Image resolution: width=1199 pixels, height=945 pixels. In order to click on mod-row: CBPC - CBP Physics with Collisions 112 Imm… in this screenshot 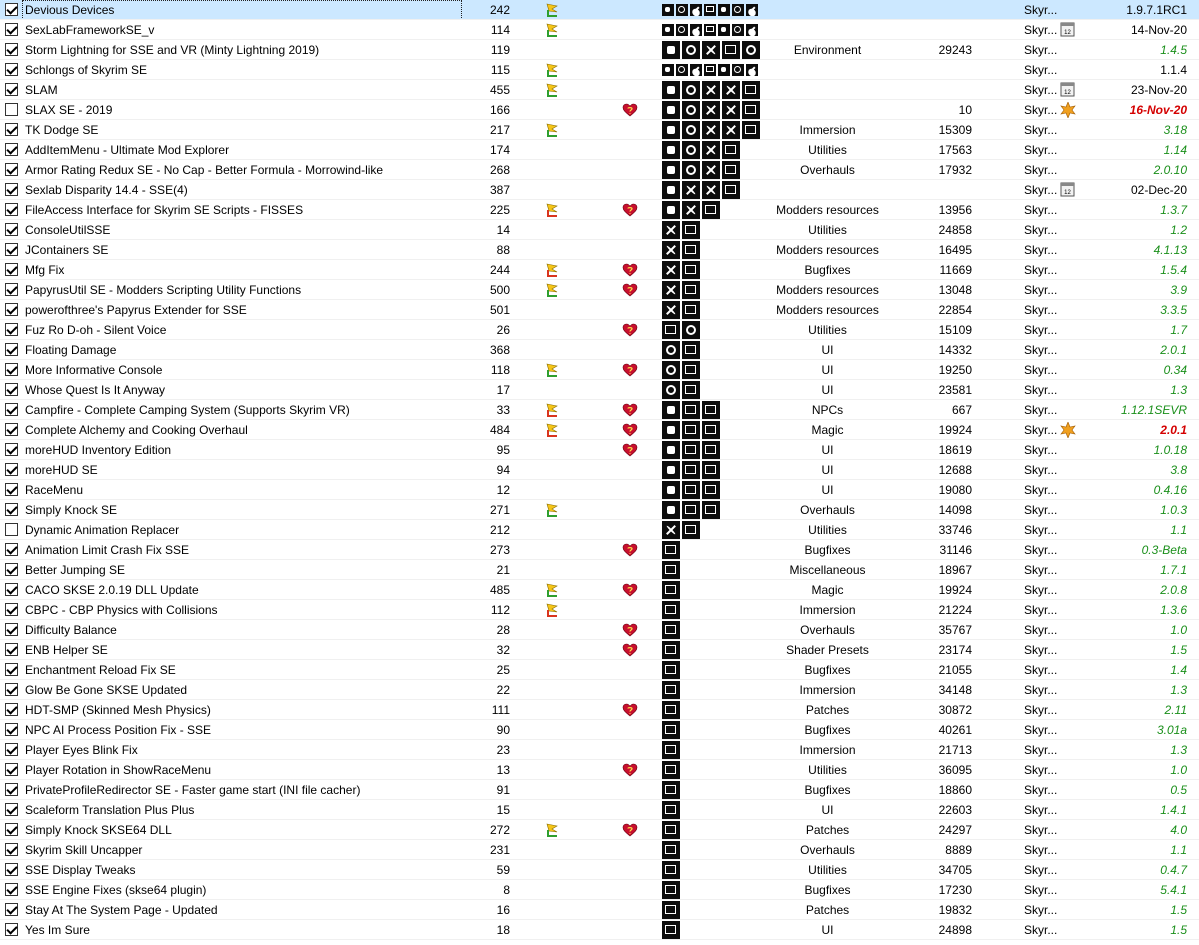, I will do `click(599, 610)`.